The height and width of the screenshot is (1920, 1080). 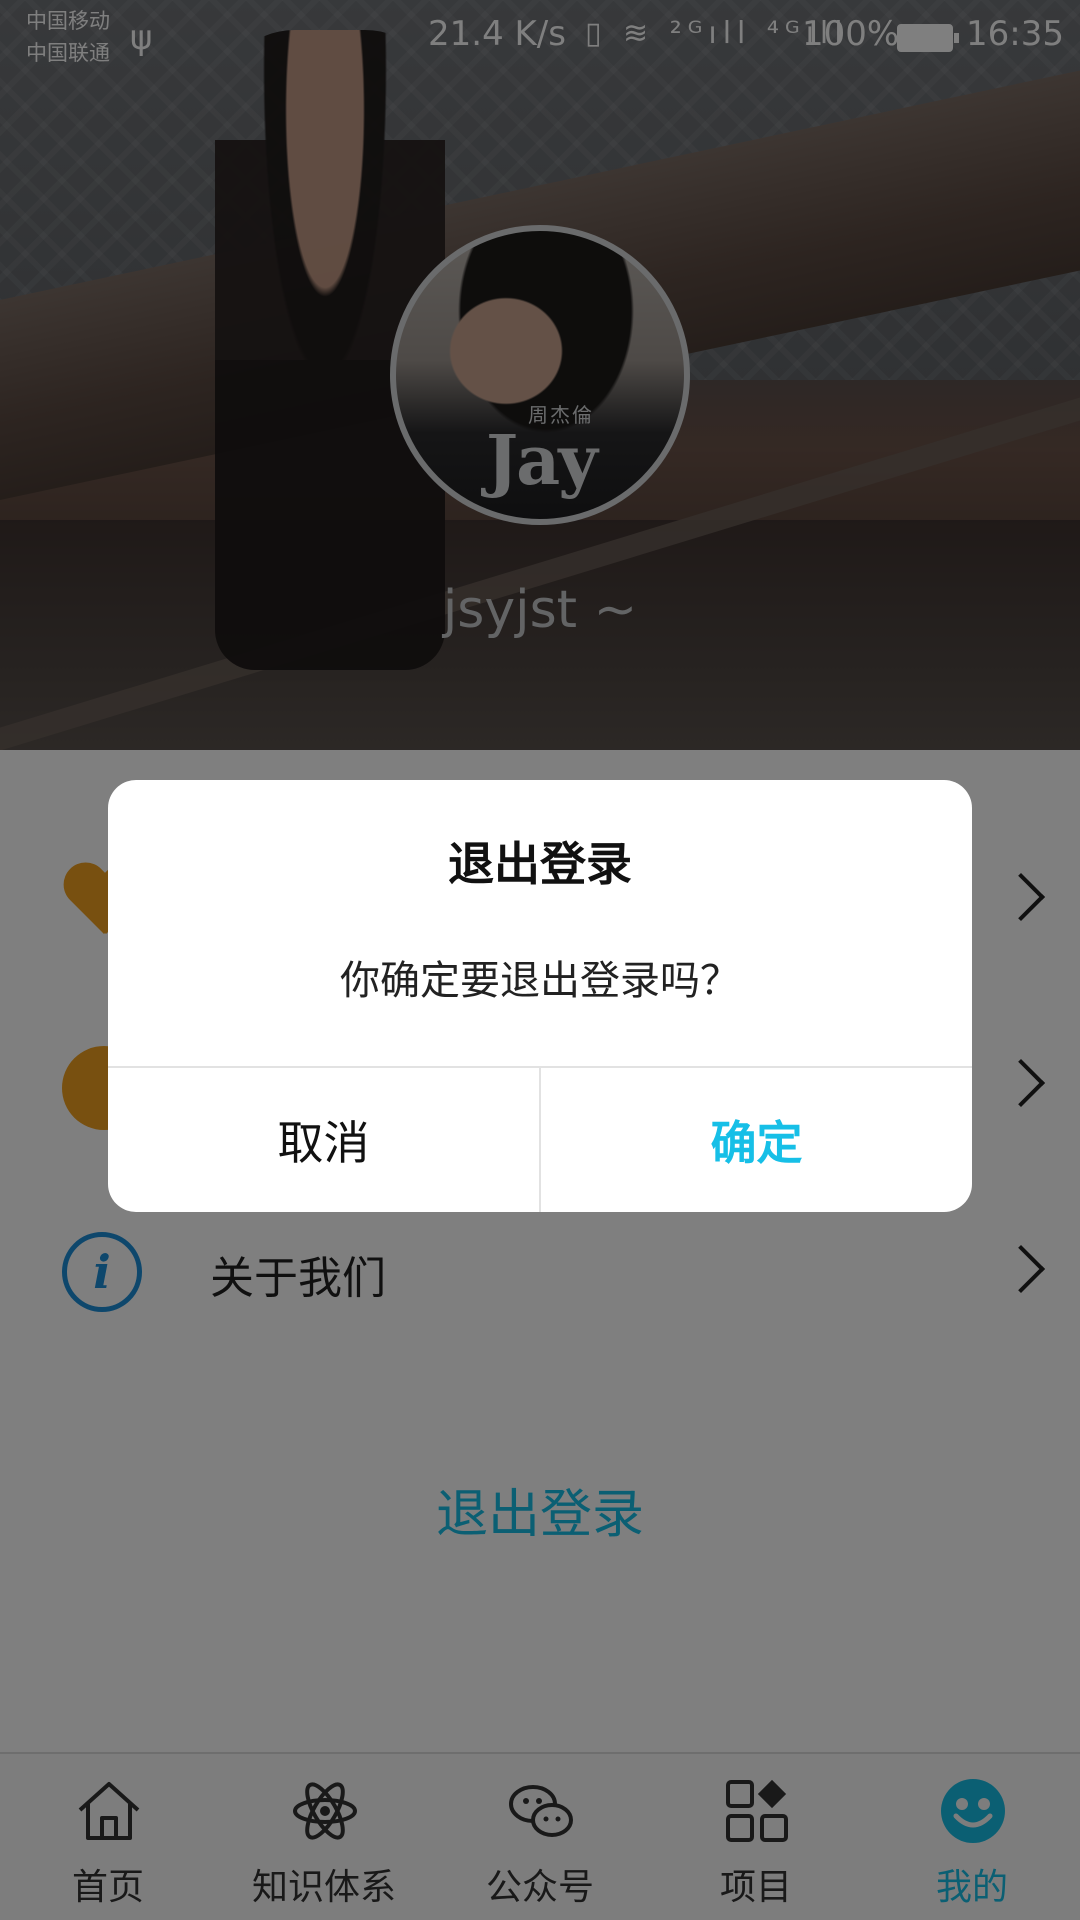 I want to click on dialog-message: 你确定要退出登录吗？, so click(x=540, y=981).